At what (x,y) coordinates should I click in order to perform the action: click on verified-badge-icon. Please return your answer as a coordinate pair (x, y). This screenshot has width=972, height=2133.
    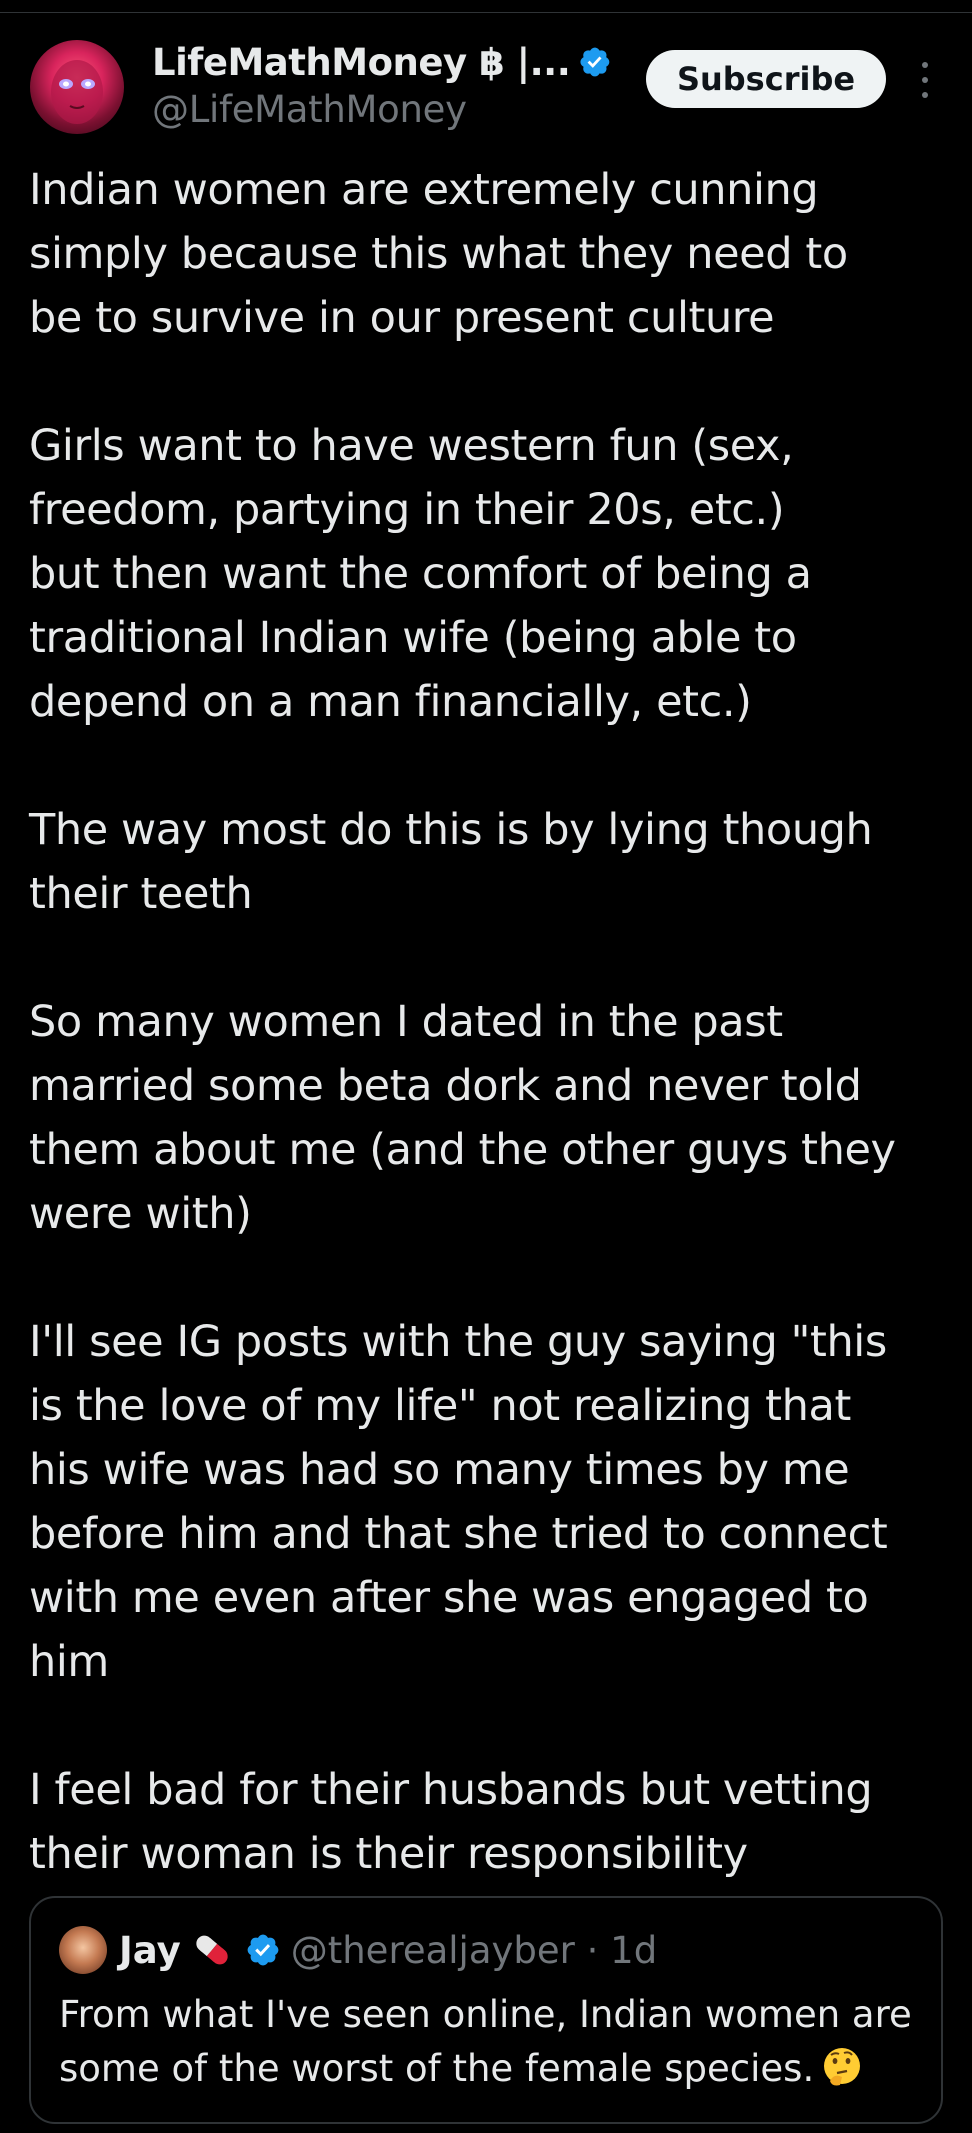
    Looking at the image, I should click on (595, 62).